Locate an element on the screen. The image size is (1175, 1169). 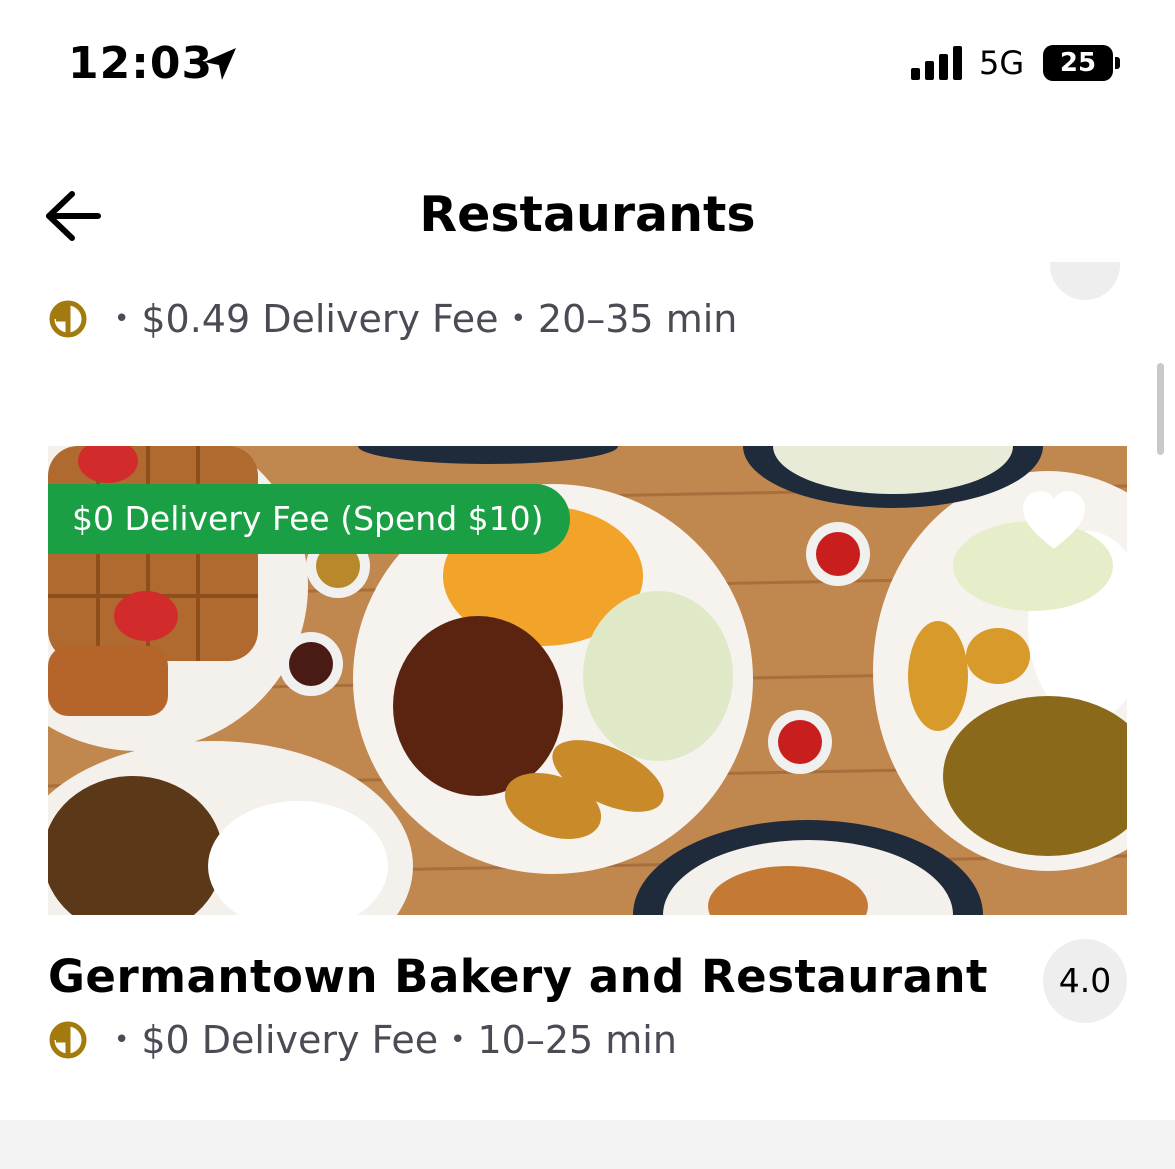
rating-badge: 4.0 is located at coordinates (1085, 981).